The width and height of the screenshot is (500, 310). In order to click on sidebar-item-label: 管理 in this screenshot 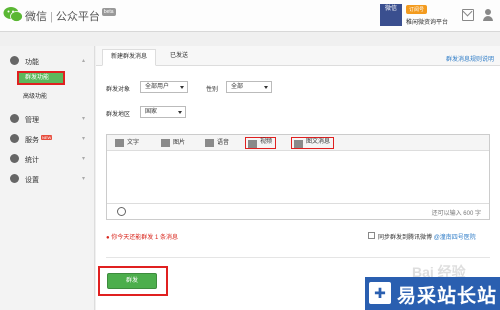, I will do `click(32, 120)`.